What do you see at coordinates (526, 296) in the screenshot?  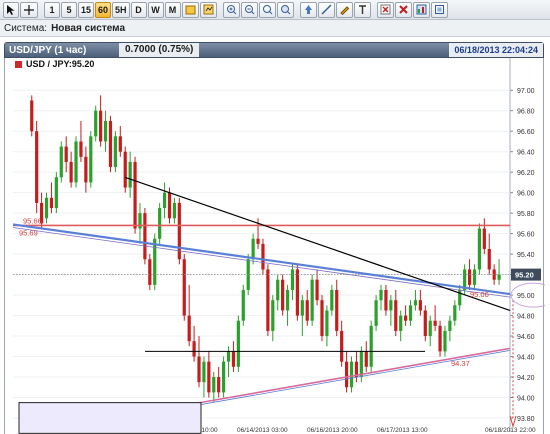 I see `y-tick-label: 95.00` at bounding box center [526, 296].